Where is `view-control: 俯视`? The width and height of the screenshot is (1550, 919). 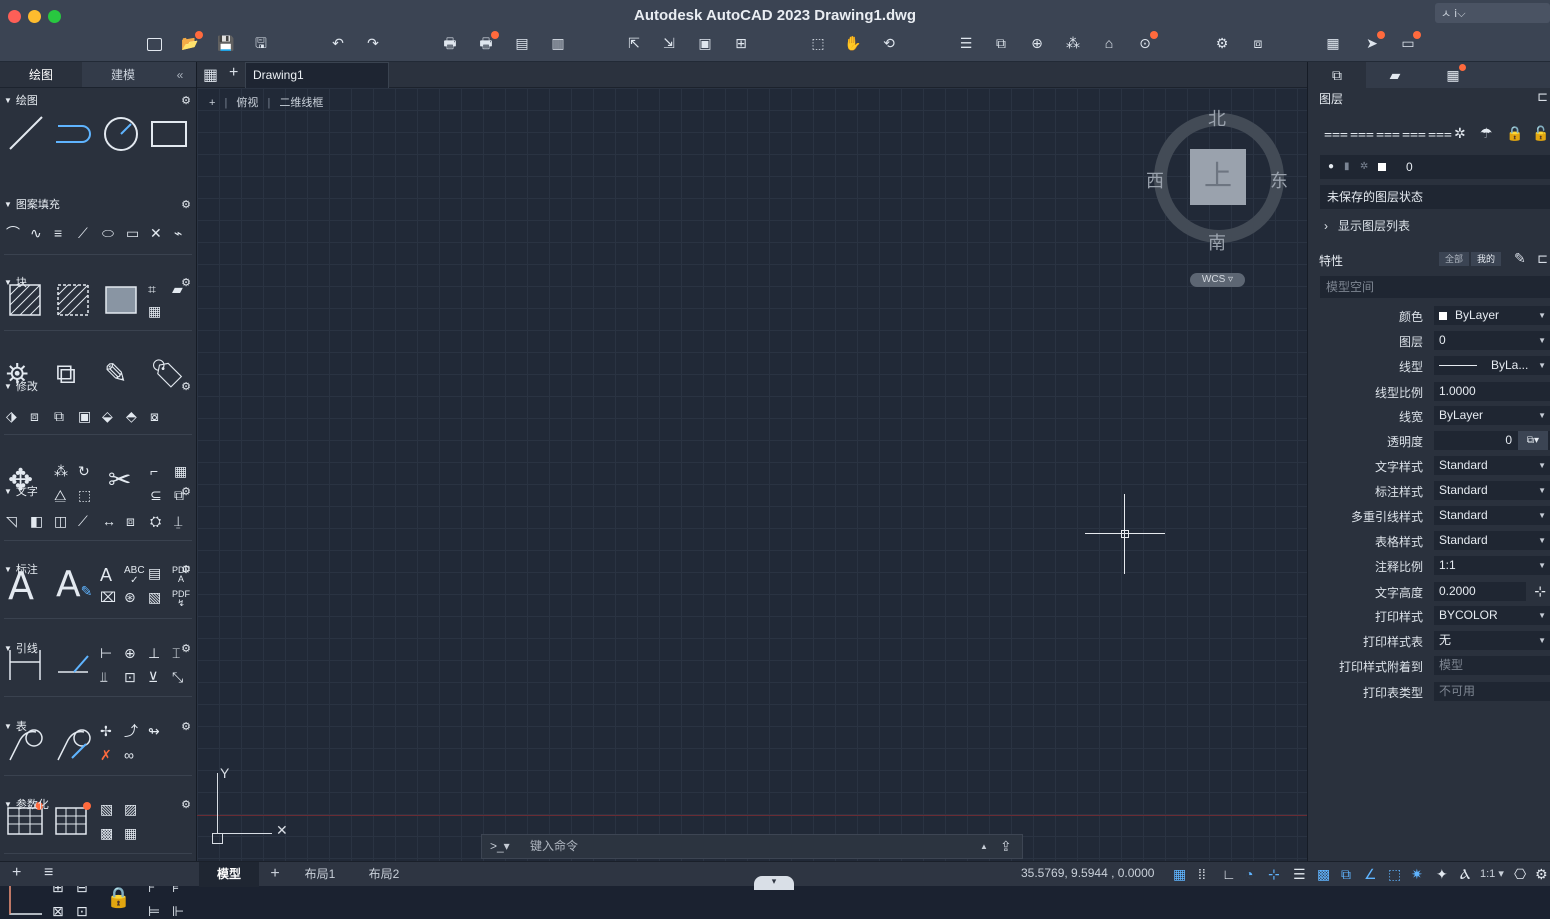
view-control: 俯视 is located at coordinates (247, 103).